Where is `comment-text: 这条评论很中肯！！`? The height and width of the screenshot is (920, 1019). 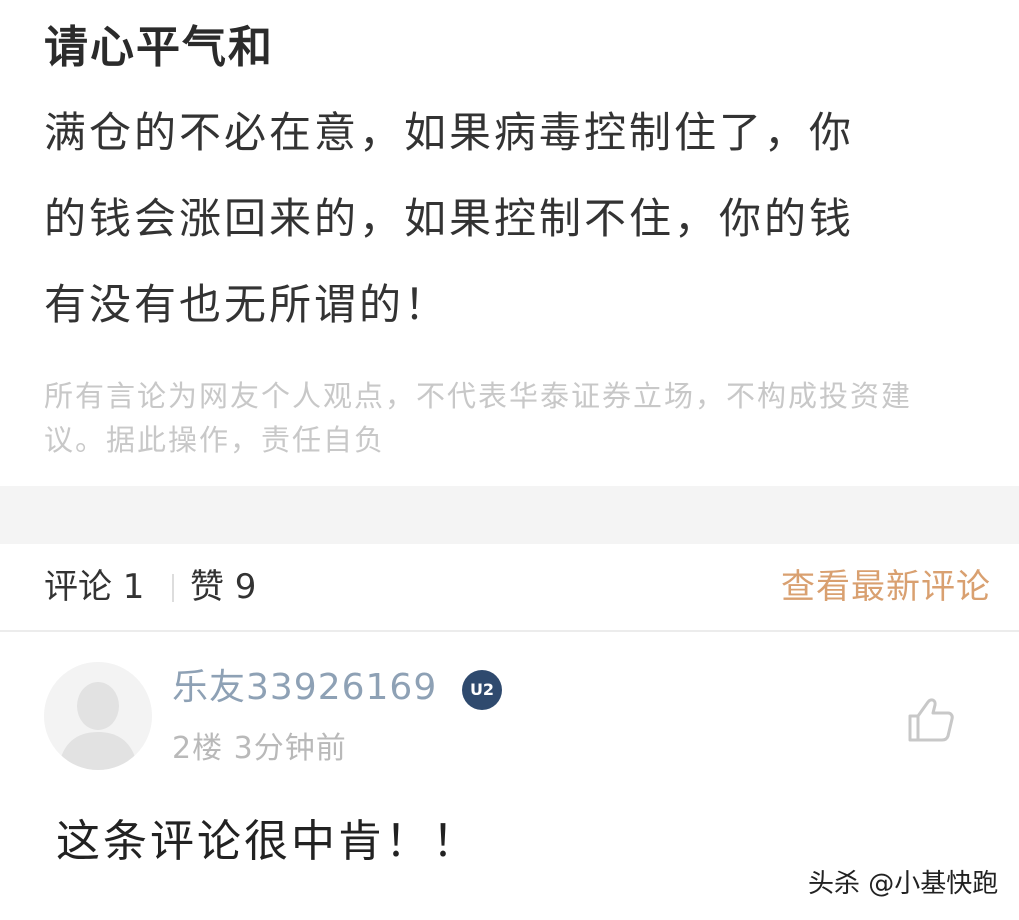 comment-text: 这条评论很中肯！！ is located at coordinates (267, 841).